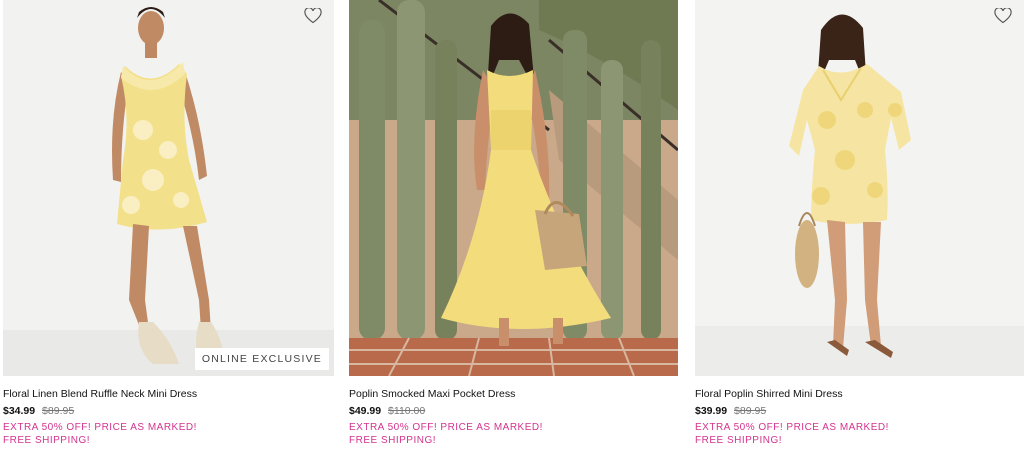 The height and width of the screenshot is (454, 1024). I want to click on product-prices: $34.99 $89.95, so click(168, 412).